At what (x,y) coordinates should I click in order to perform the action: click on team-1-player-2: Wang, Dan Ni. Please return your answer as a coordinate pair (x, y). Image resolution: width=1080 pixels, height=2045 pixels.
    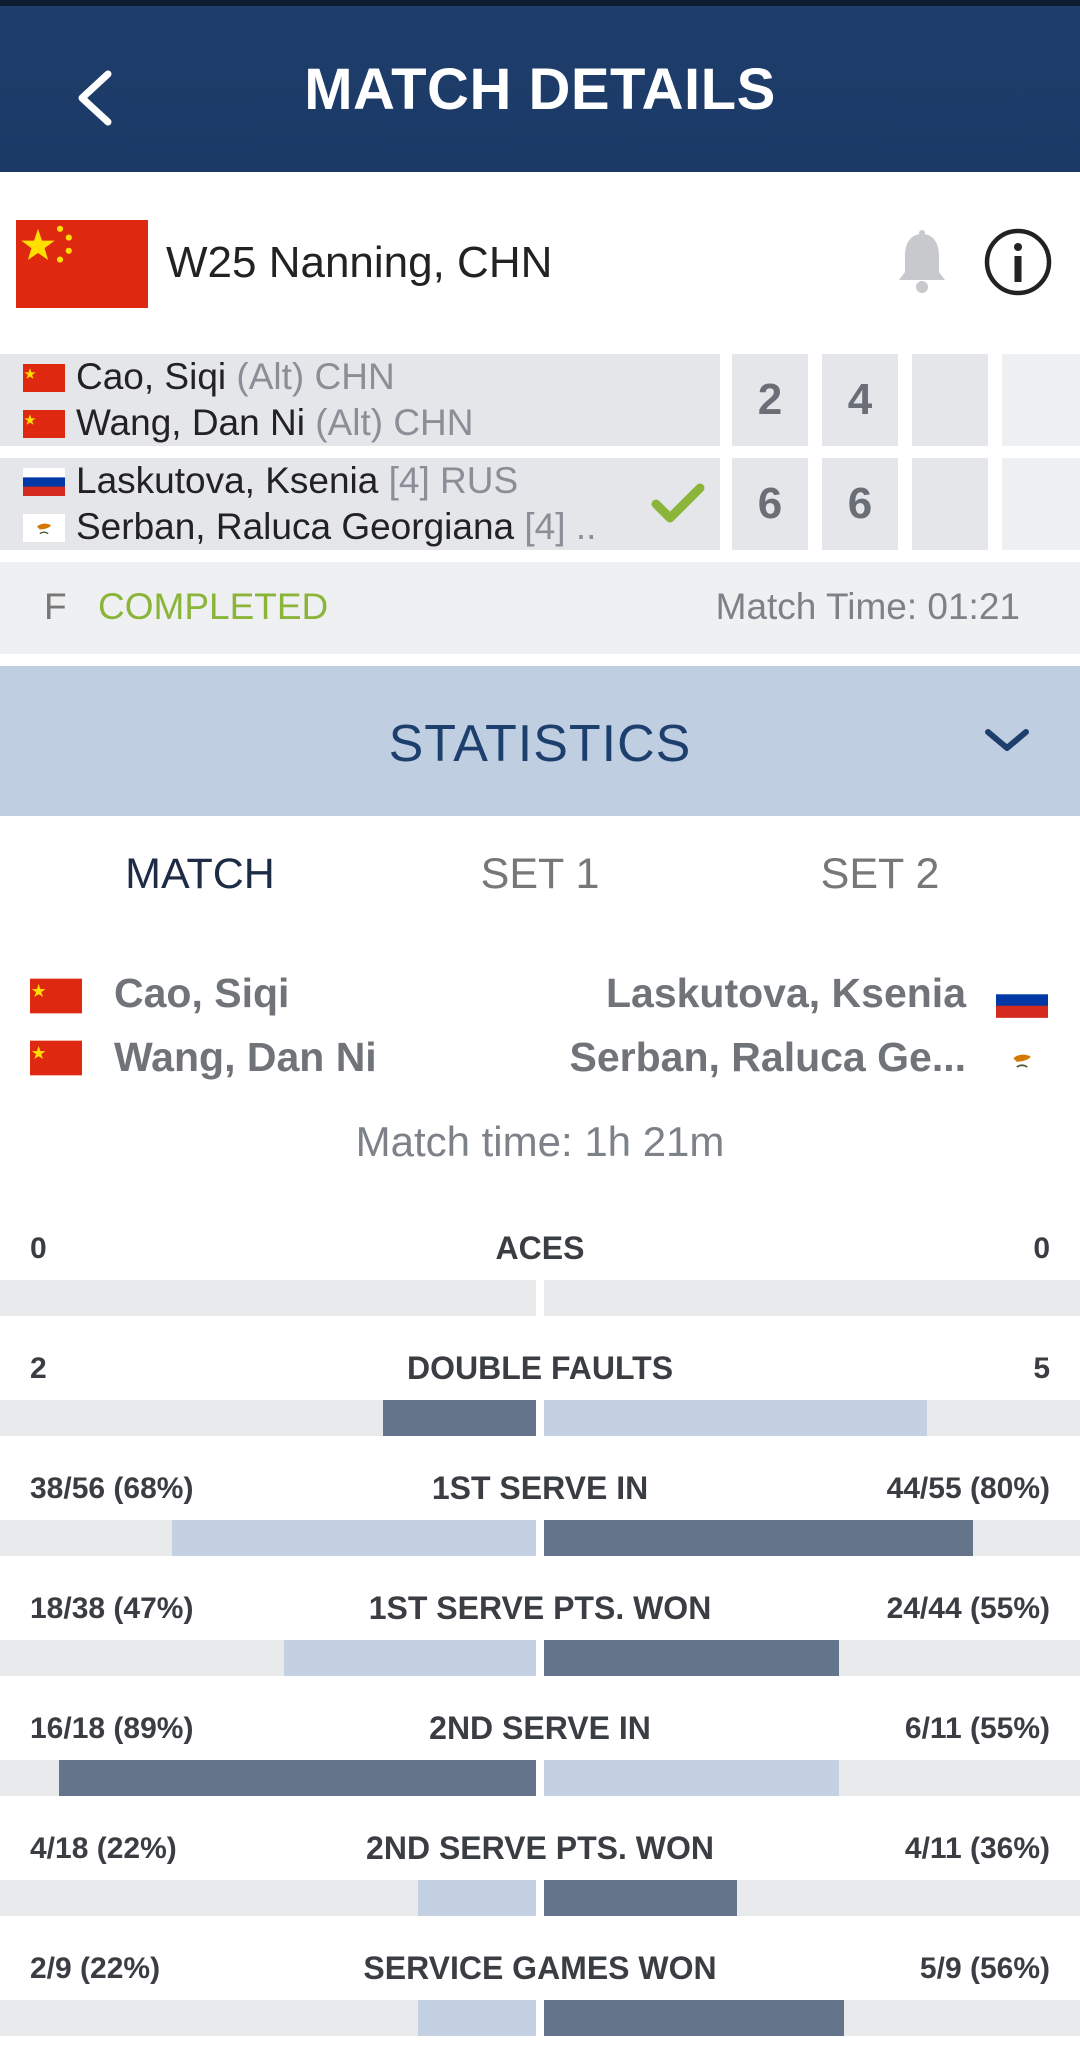
    Looking at the image, I should click on (245, 1057).